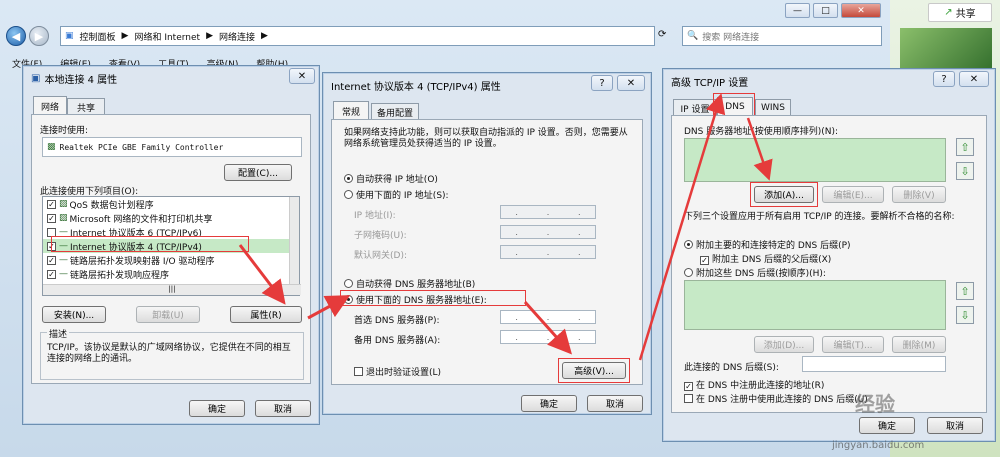 This screenshot has height=457, width=1000. What do you see at coordinates (878, 445) in the screenshot?
I see `watermark-url: jingyan.baidu.com` at bounding box center [878, 445].